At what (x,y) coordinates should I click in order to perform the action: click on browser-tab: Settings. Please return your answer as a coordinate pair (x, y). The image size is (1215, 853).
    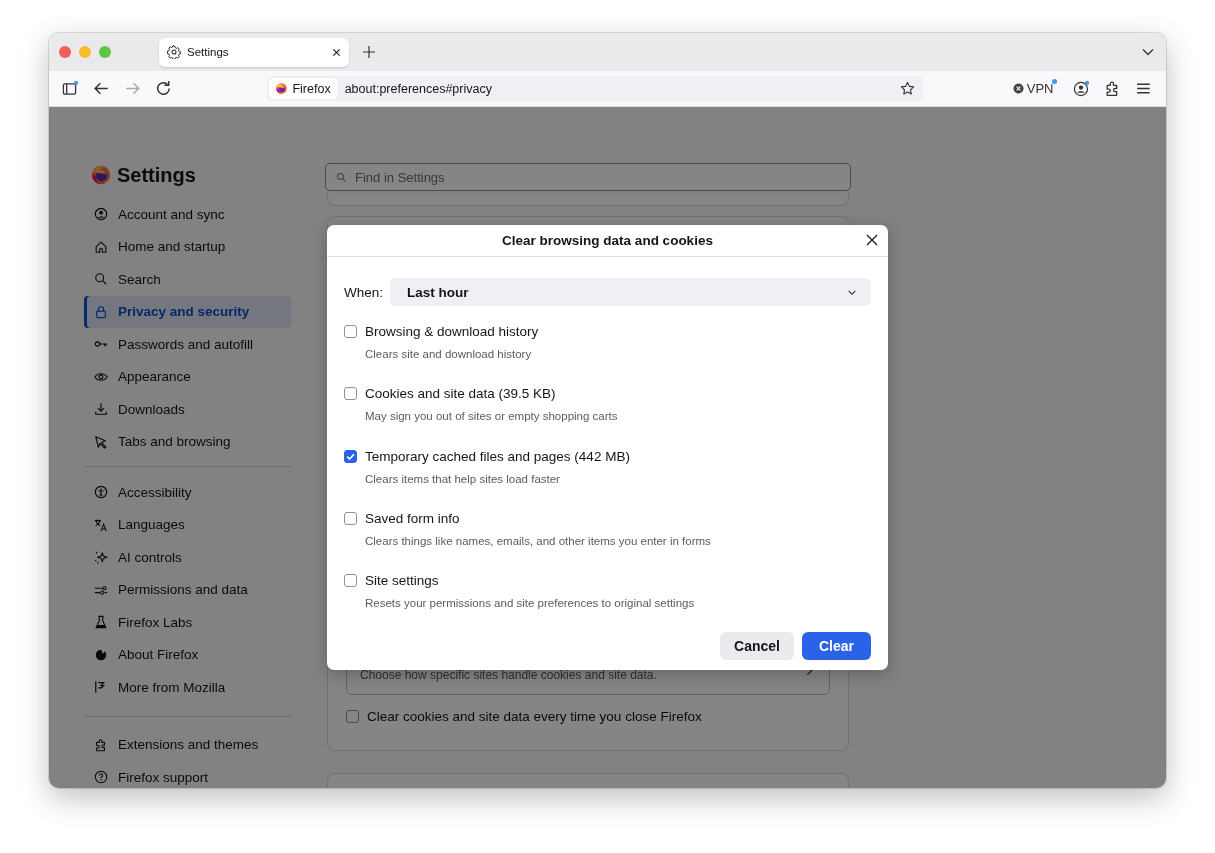
    Looking at the image, I should click on (254, 52).